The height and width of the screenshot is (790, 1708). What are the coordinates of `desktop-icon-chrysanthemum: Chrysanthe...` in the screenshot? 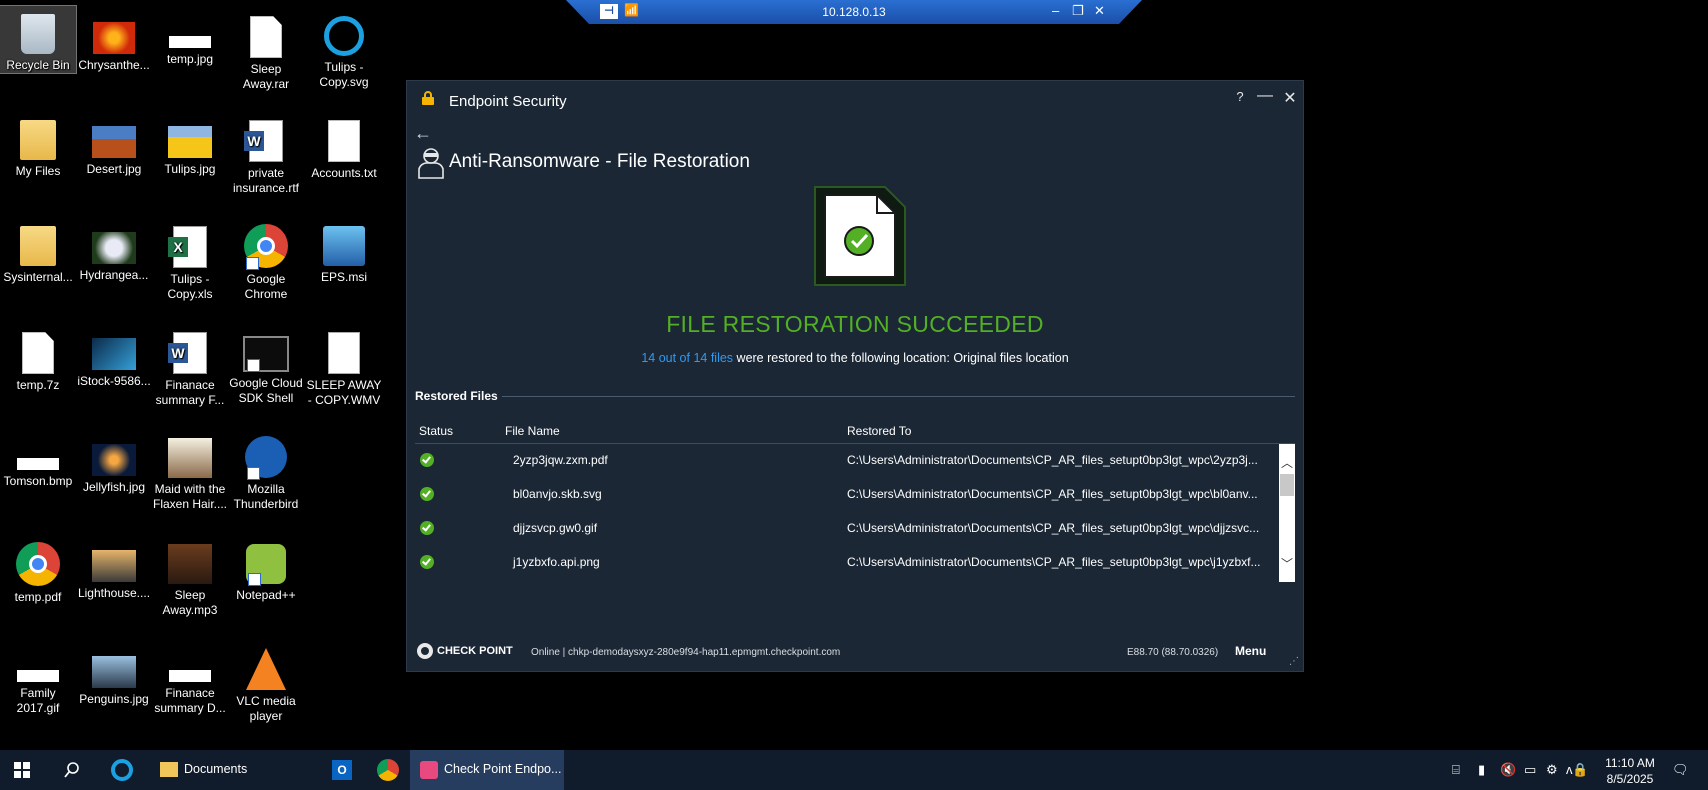 It's located at (114, 39).